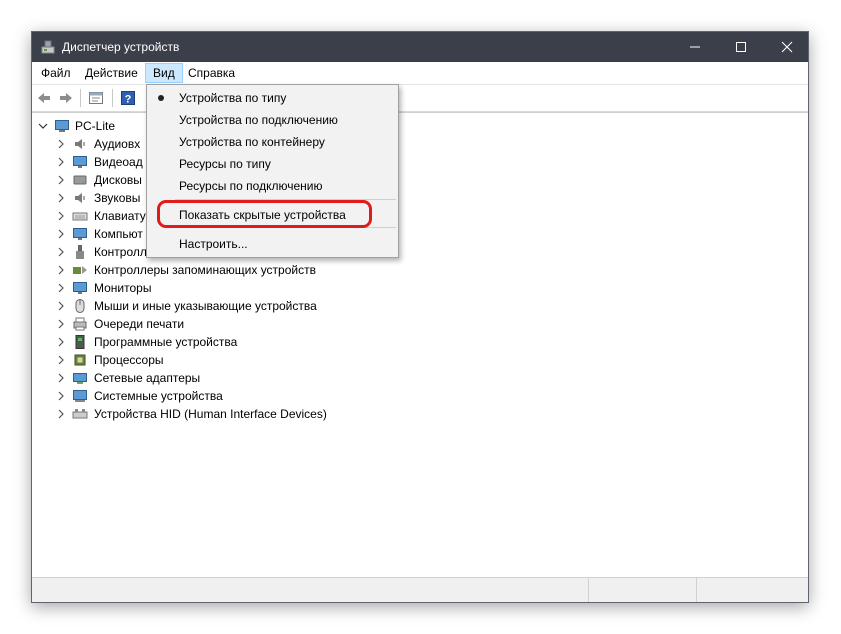 This screenshot has height=634, width=841. Describe the element at coordinates (56, 73) in the screenshot. I see `menu-file: Файл` at that location.